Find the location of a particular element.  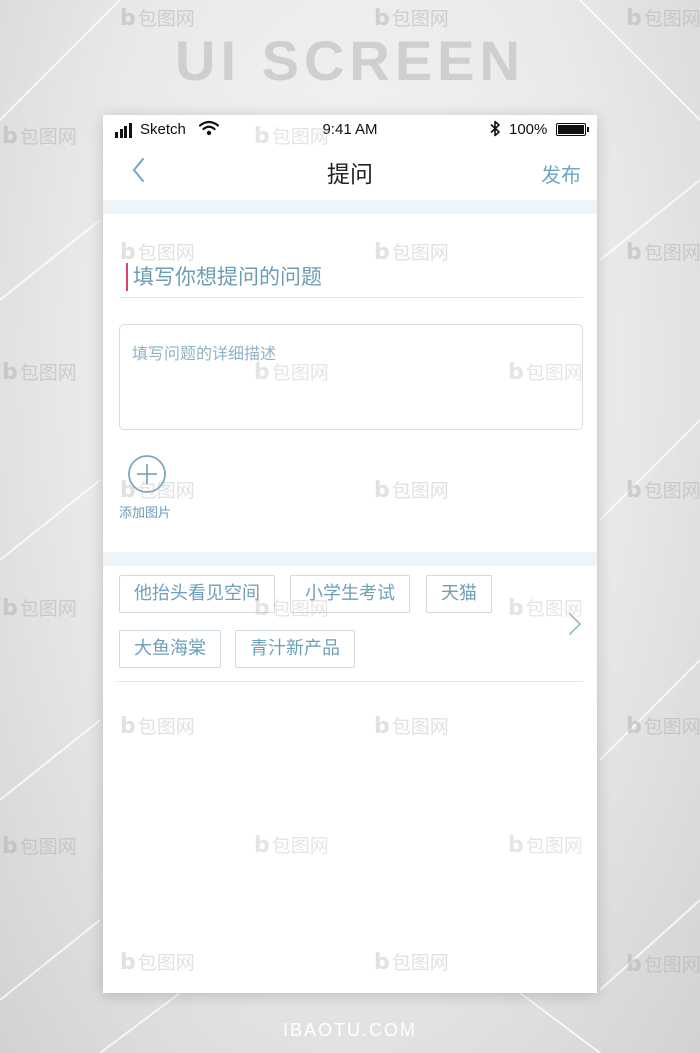

publish-button: 发布 is located at coordinates (561, 173).